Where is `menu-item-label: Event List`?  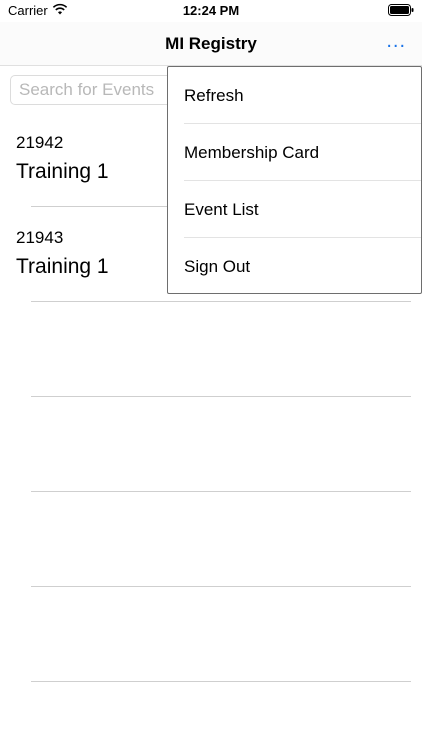 menu-item-label: Event List is located at coordinates (221, 209).